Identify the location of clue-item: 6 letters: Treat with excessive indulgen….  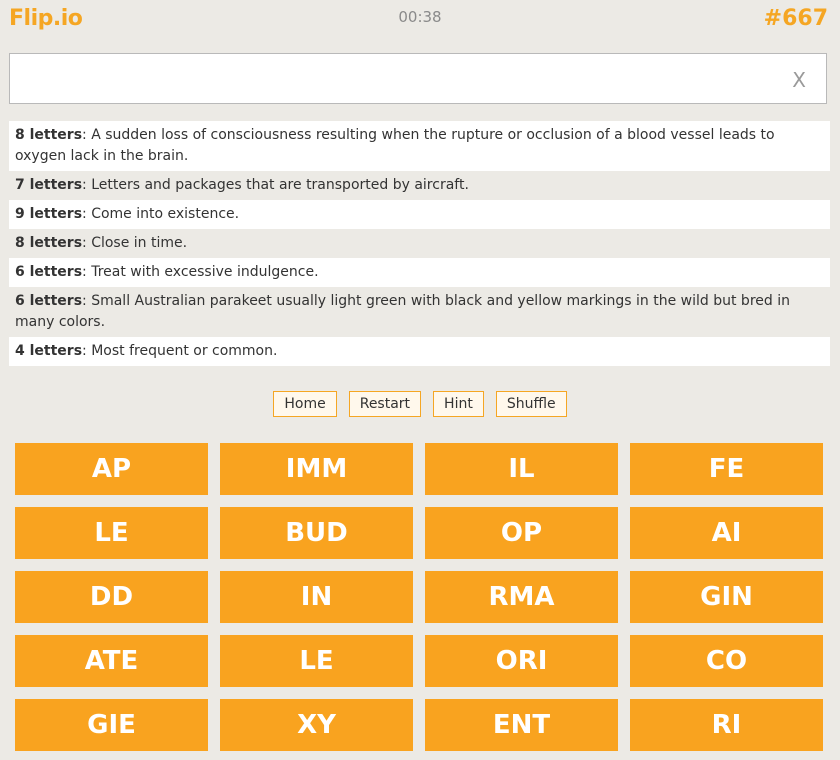
(419, 272).